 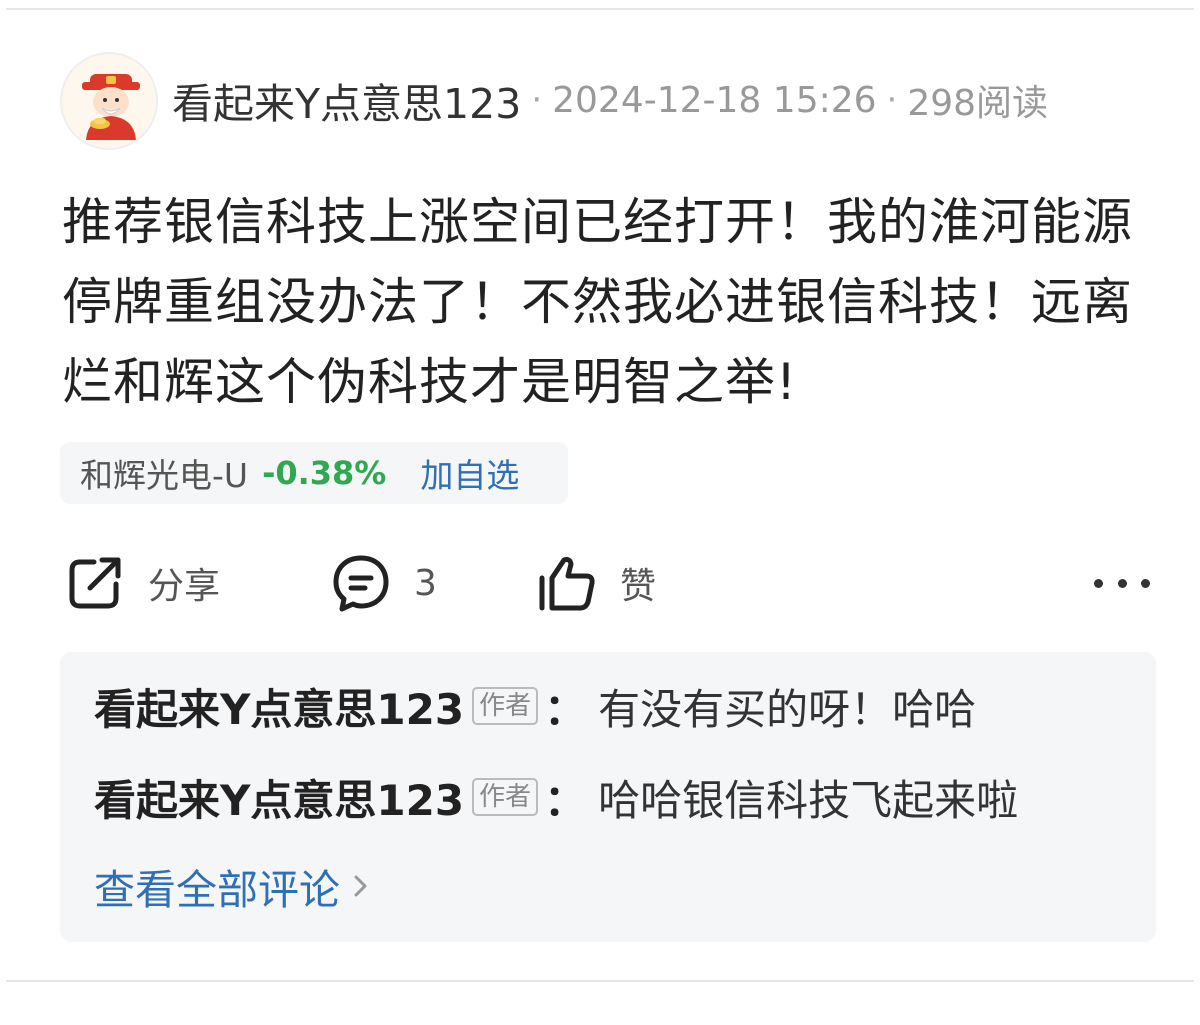 I want to click on share-icon, so click(x=95, y=583).